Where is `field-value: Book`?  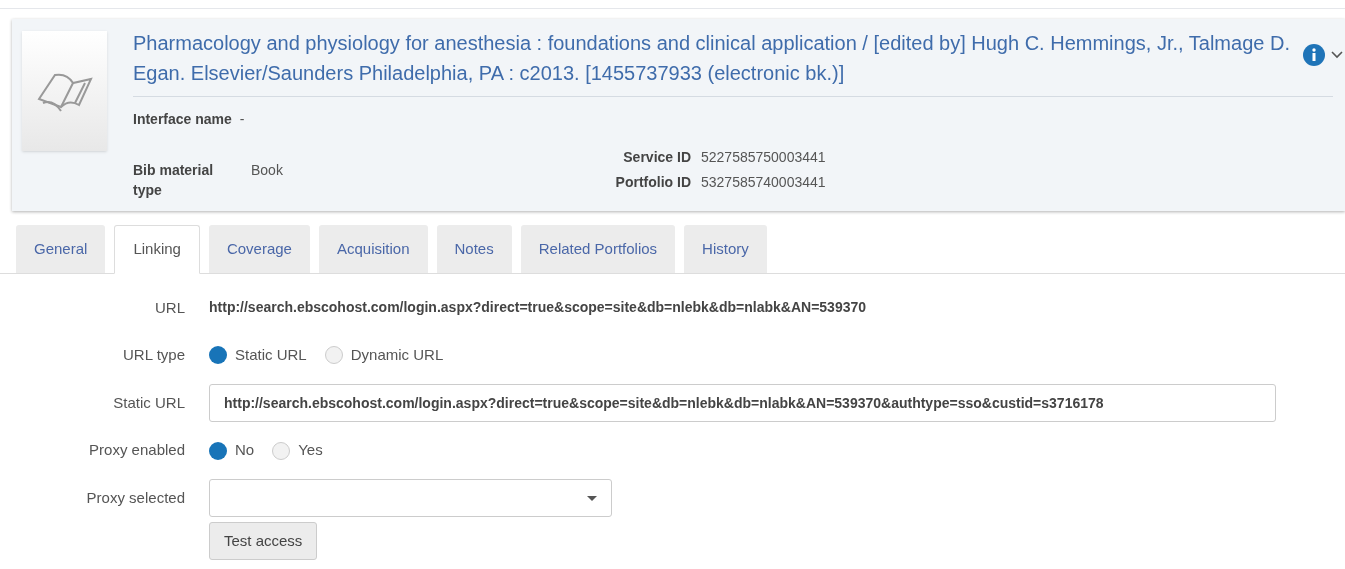 field-value: Book is located at coordinates (267, 170).